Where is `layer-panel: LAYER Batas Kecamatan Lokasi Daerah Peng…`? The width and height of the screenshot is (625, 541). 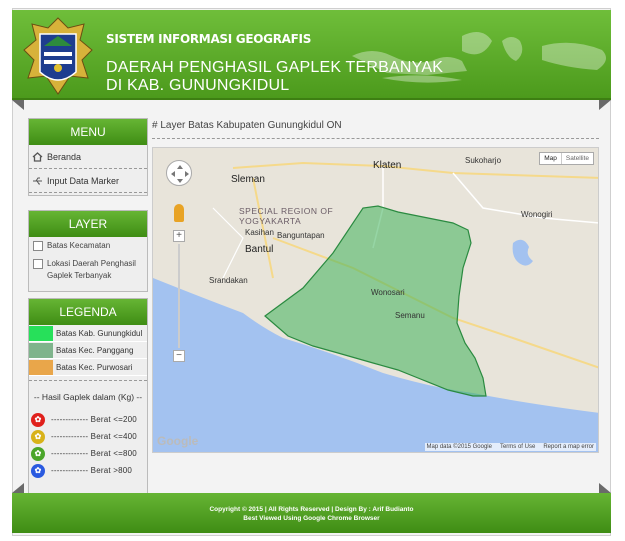 layer-panel: LAYER Batas Kecamatan Lokasi Daerah Peng… is located at coordinates (88, 251).